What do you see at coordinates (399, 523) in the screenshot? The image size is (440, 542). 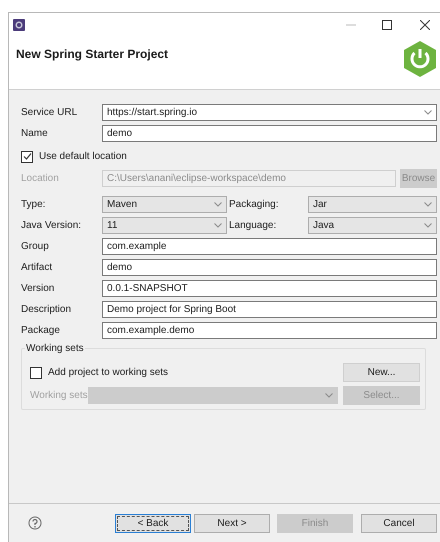 I see `dialog-button: Cancel` at bounding box center [399, 523].